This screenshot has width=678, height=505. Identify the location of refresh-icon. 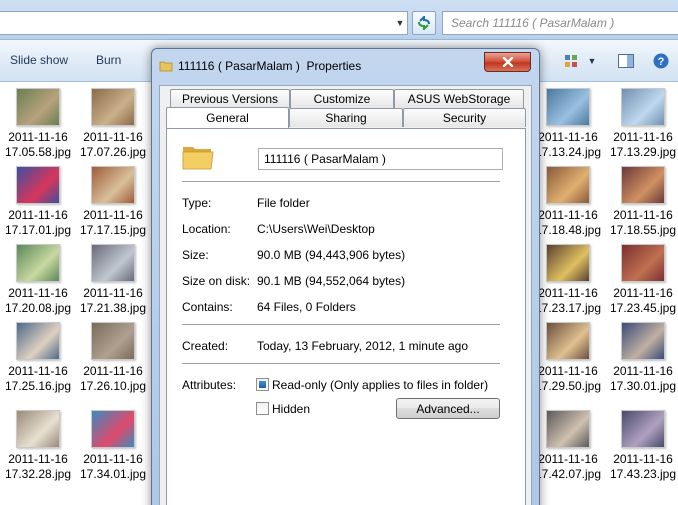
(424, 23).